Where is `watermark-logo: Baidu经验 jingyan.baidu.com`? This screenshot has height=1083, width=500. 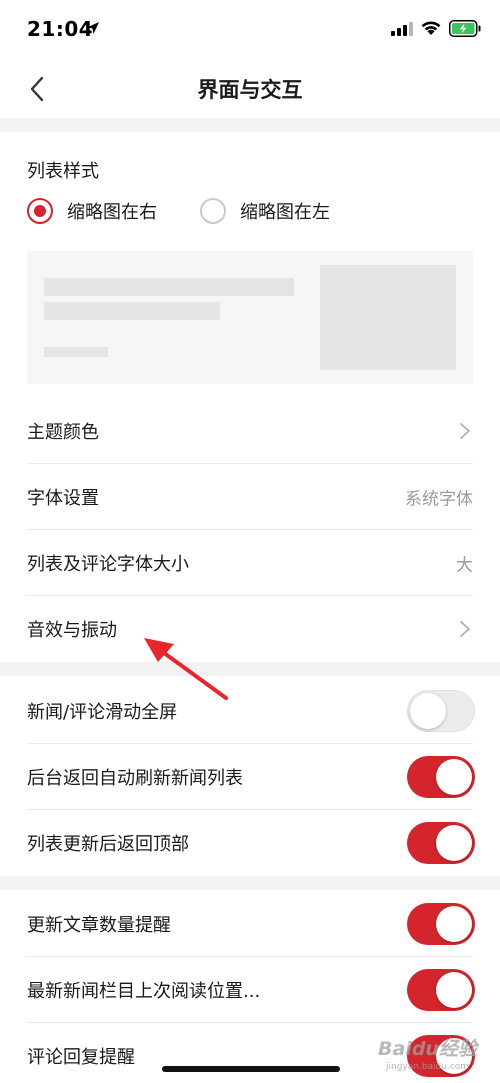 watermark-logo: Baidu经验 jingyan.baidu.com is located at coordinates (439, 1056).